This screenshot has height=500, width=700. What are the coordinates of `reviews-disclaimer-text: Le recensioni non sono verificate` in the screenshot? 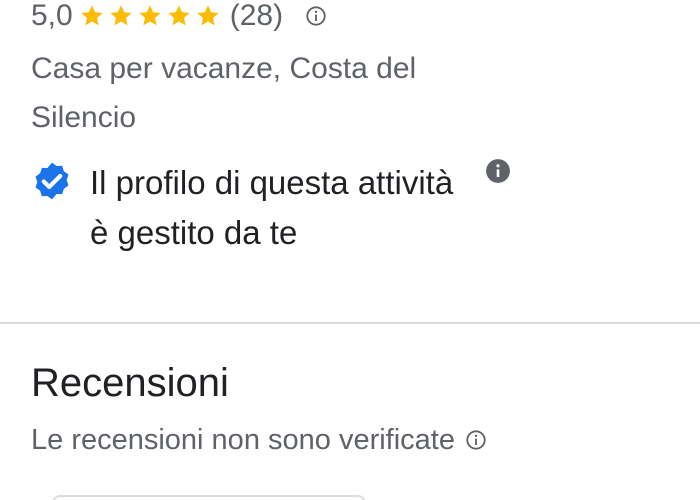 It's located at (243, 439).